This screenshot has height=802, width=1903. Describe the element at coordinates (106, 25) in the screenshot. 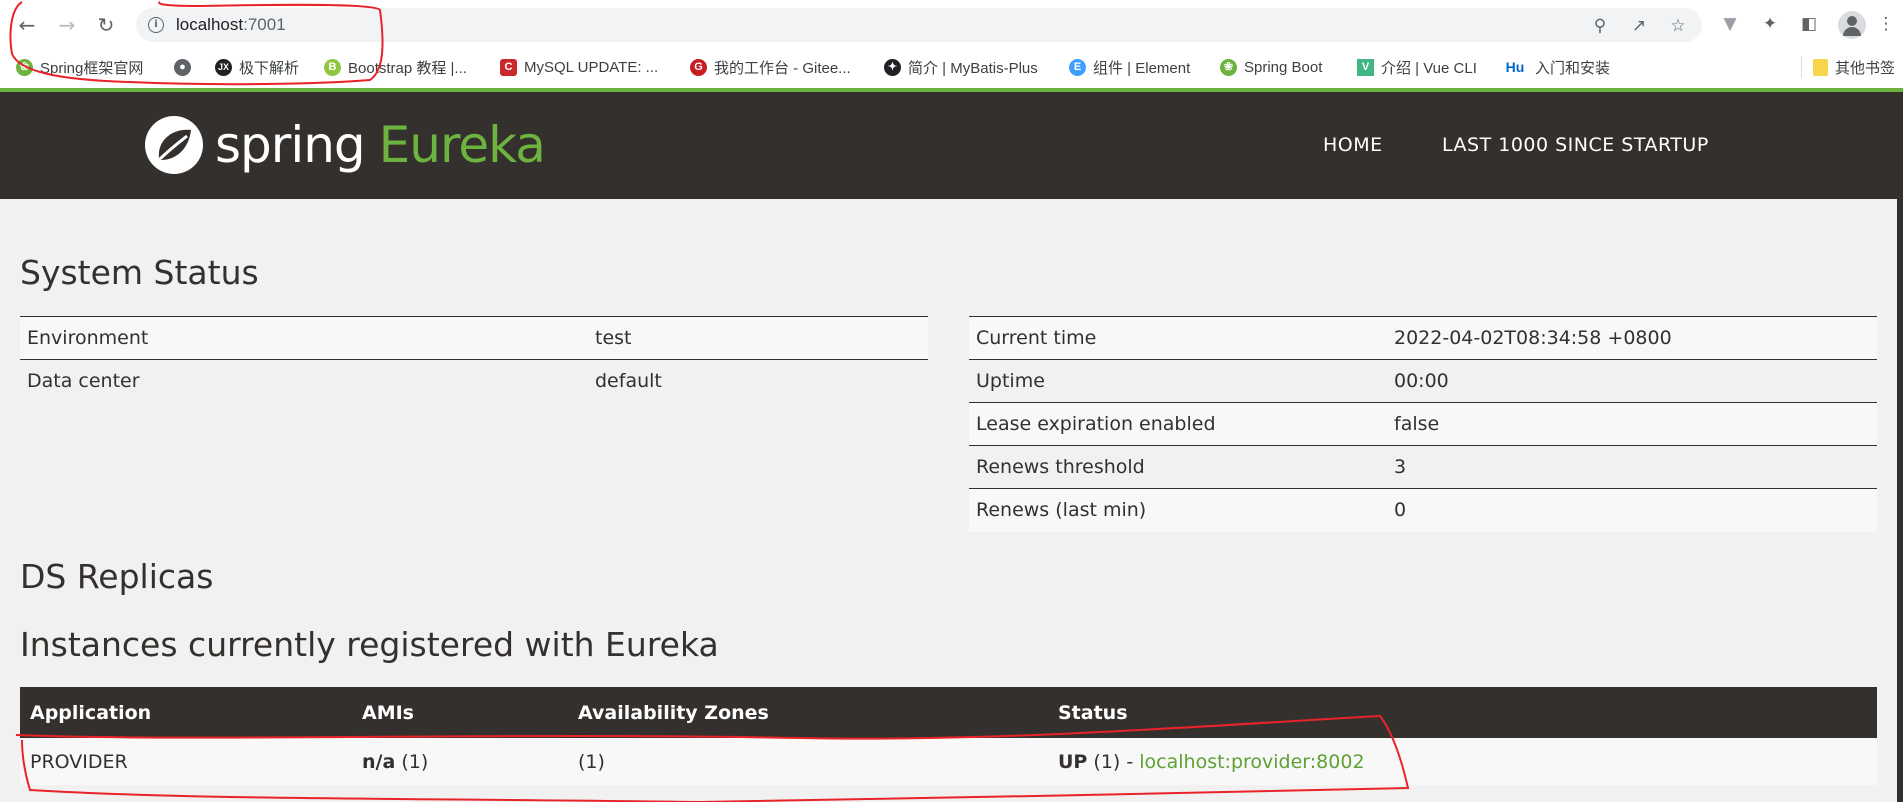

I see `reload-icon: ↻` at that location.